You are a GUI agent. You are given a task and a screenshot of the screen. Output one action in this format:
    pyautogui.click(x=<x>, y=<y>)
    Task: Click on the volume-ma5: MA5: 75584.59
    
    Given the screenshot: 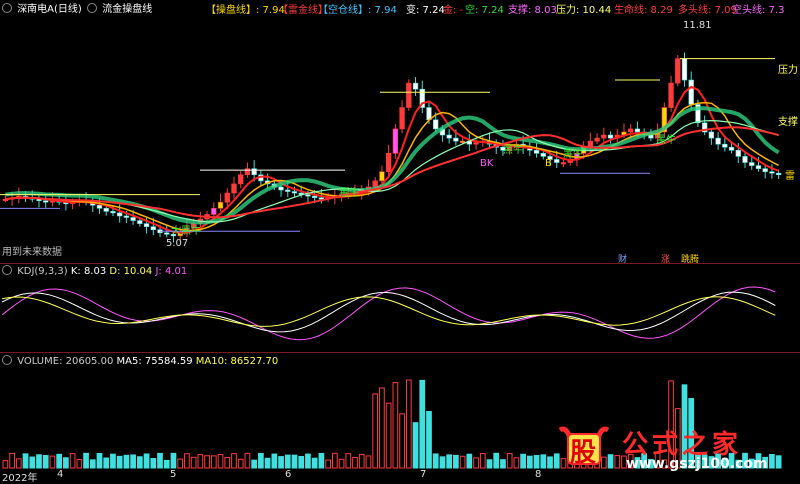 What is the action you would take?
    pyautogui.click(x=154, y=361)
    